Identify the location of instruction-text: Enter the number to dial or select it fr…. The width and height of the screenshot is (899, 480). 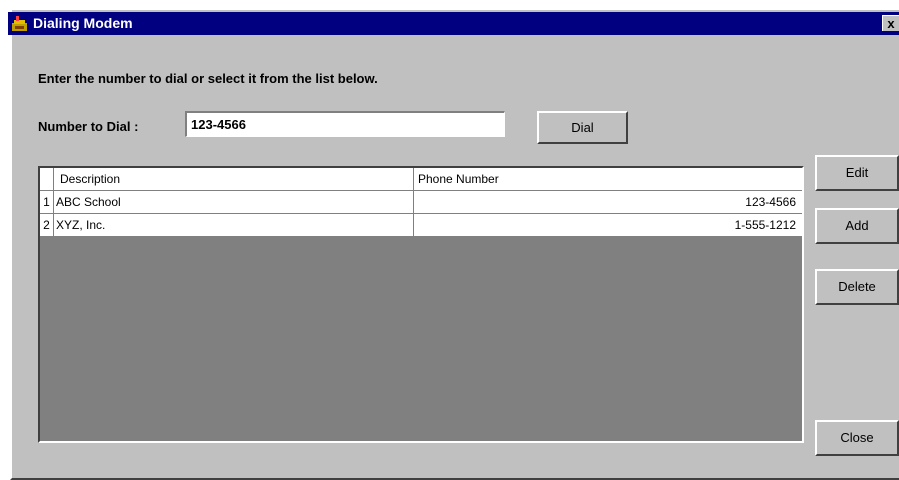
(208, 78).